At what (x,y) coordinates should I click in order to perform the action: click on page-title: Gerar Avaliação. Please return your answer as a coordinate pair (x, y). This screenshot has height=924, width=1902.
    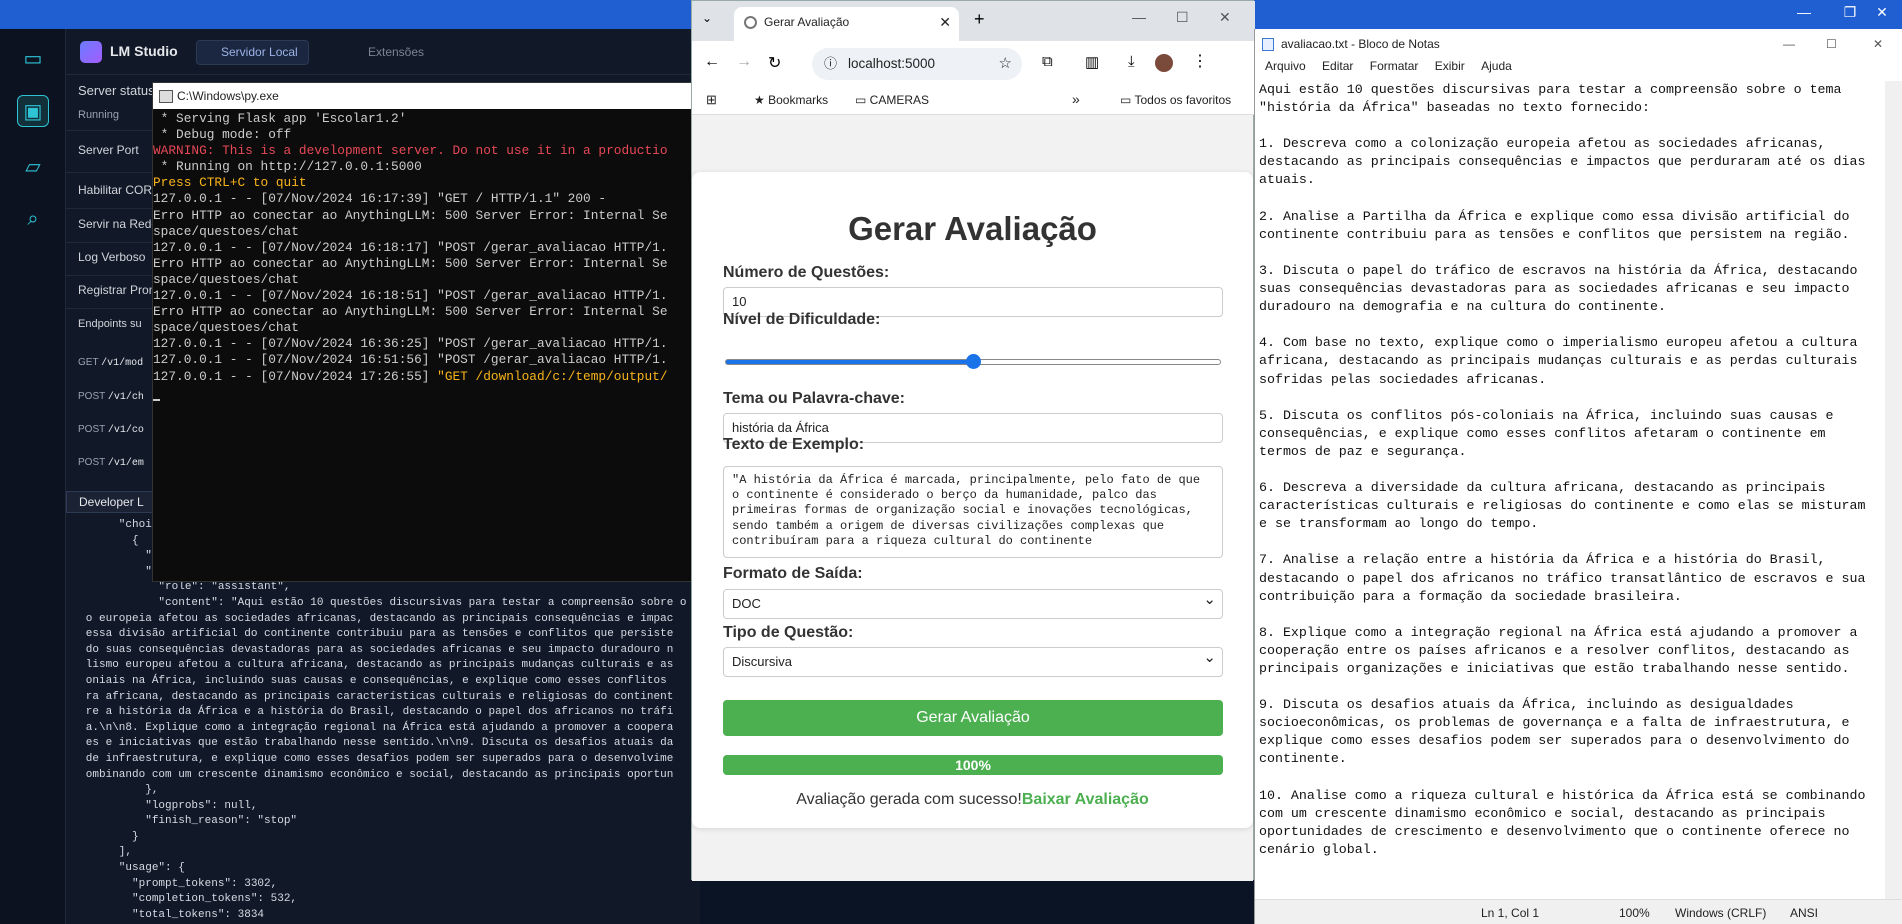
    Looking at the image, I should click on (972, 228).